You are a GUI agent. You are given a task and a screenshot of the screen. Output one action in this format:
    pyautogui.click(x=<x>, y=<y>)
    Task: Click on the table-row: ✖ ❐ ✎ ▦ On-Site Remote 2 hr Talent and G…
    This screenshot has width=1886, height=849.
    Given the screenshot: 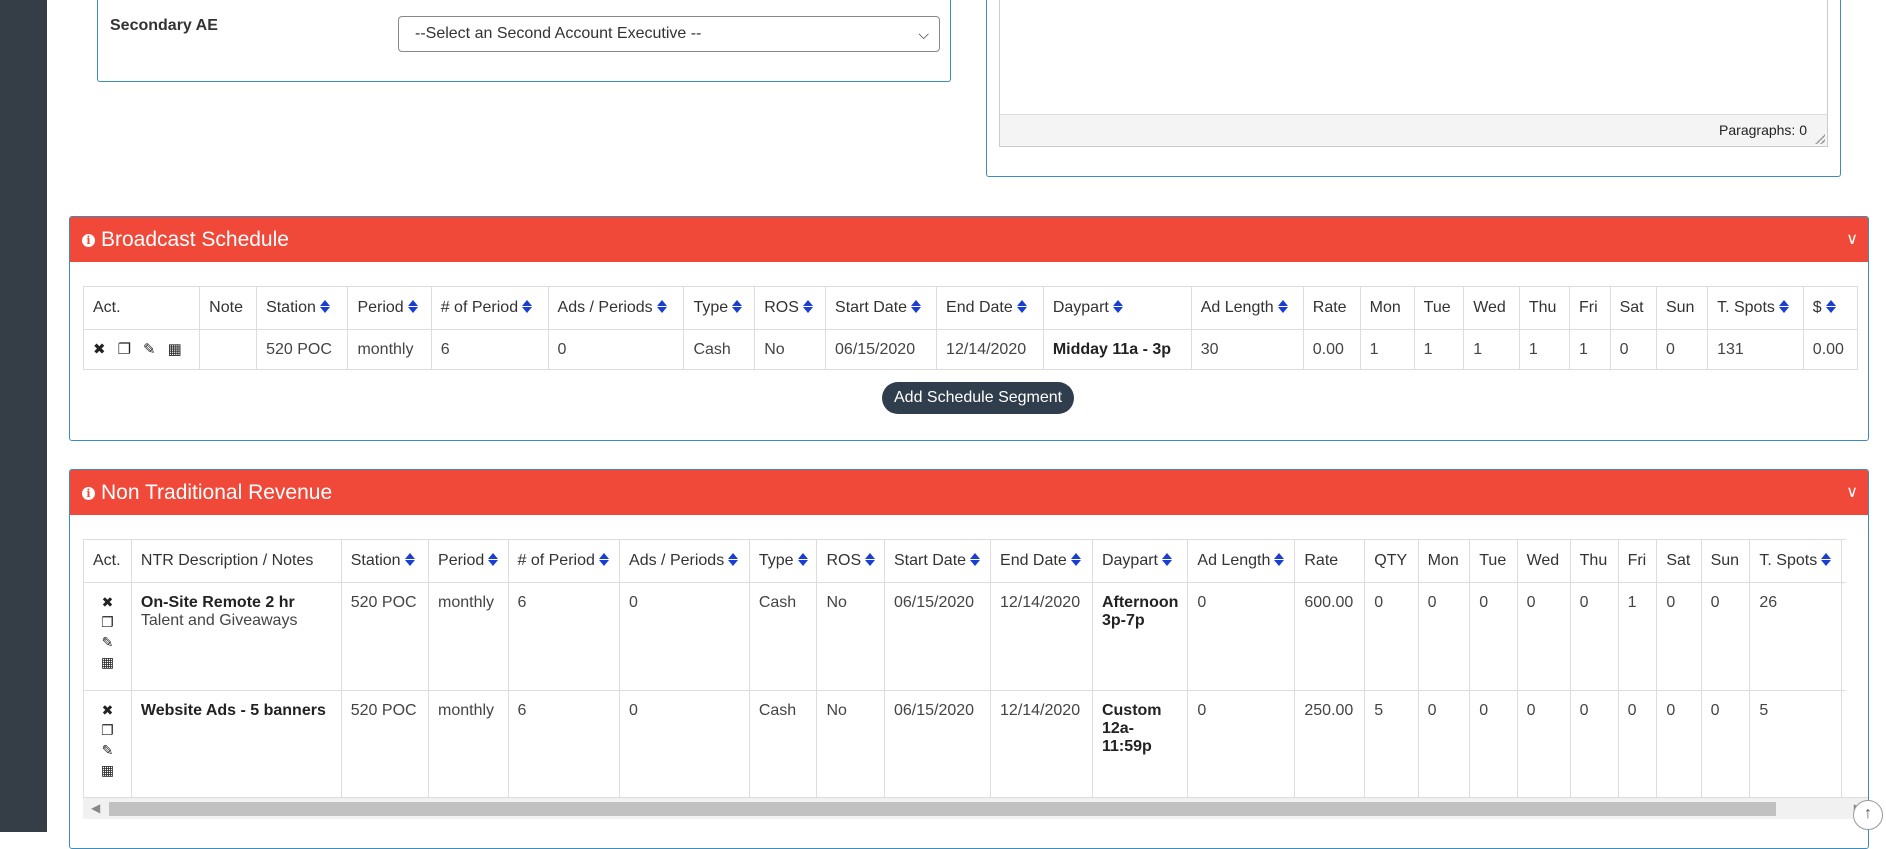 What is the action you would take?
    pyautogui.click(x=964, y=636)
    